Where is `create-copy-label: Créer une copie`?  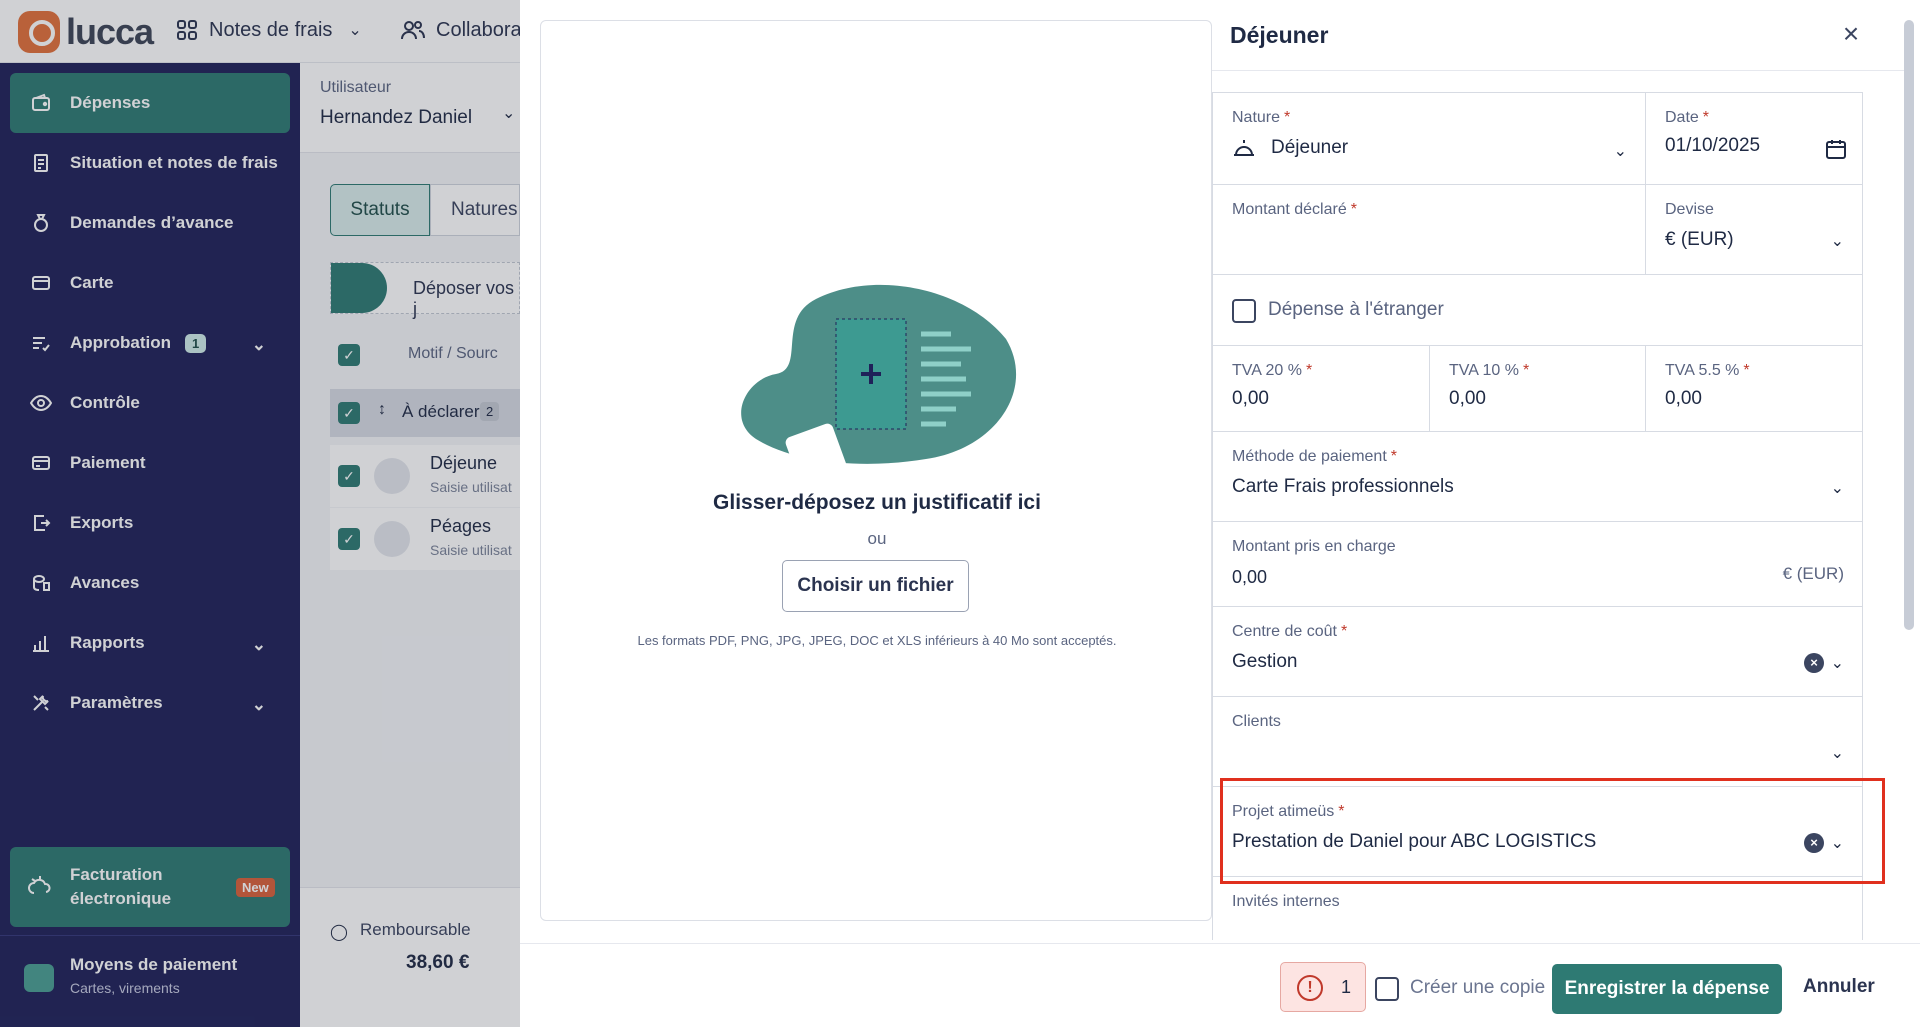 create-copy-label: Créer une copie is located at coordinates (1478, 987).